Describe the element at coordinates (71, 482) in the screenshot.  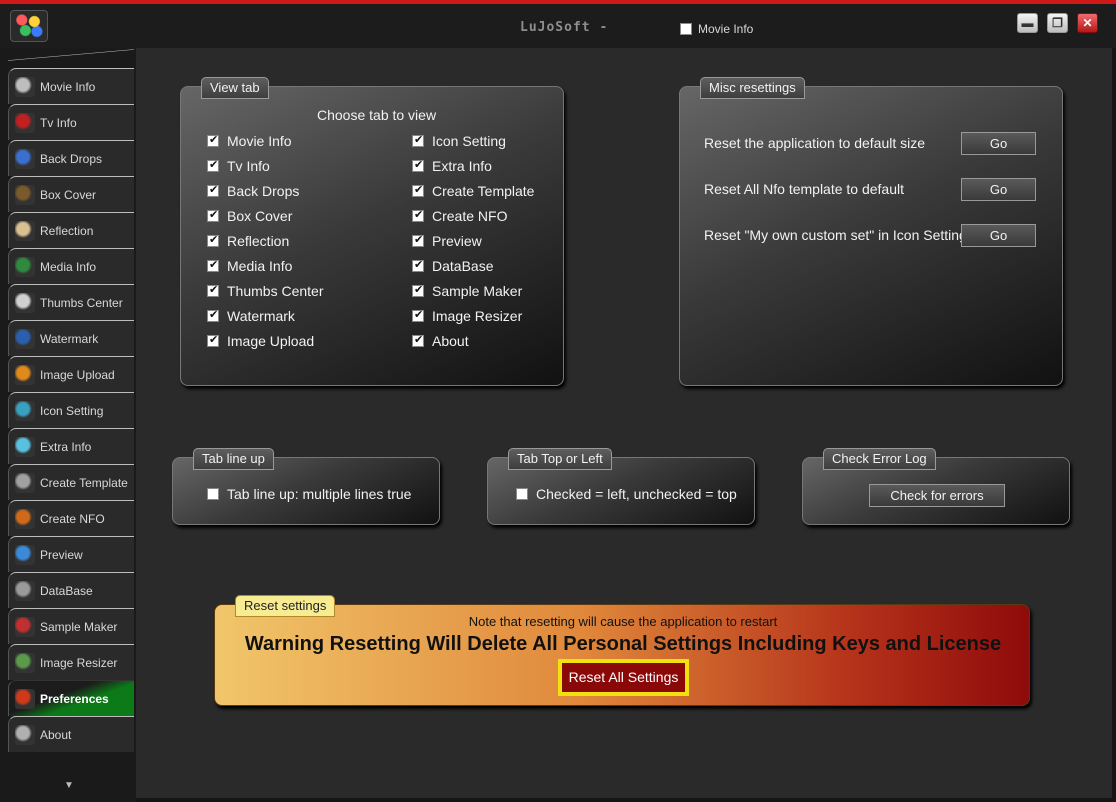
I see `sidebar-item-create-template: Create Template` at that location.